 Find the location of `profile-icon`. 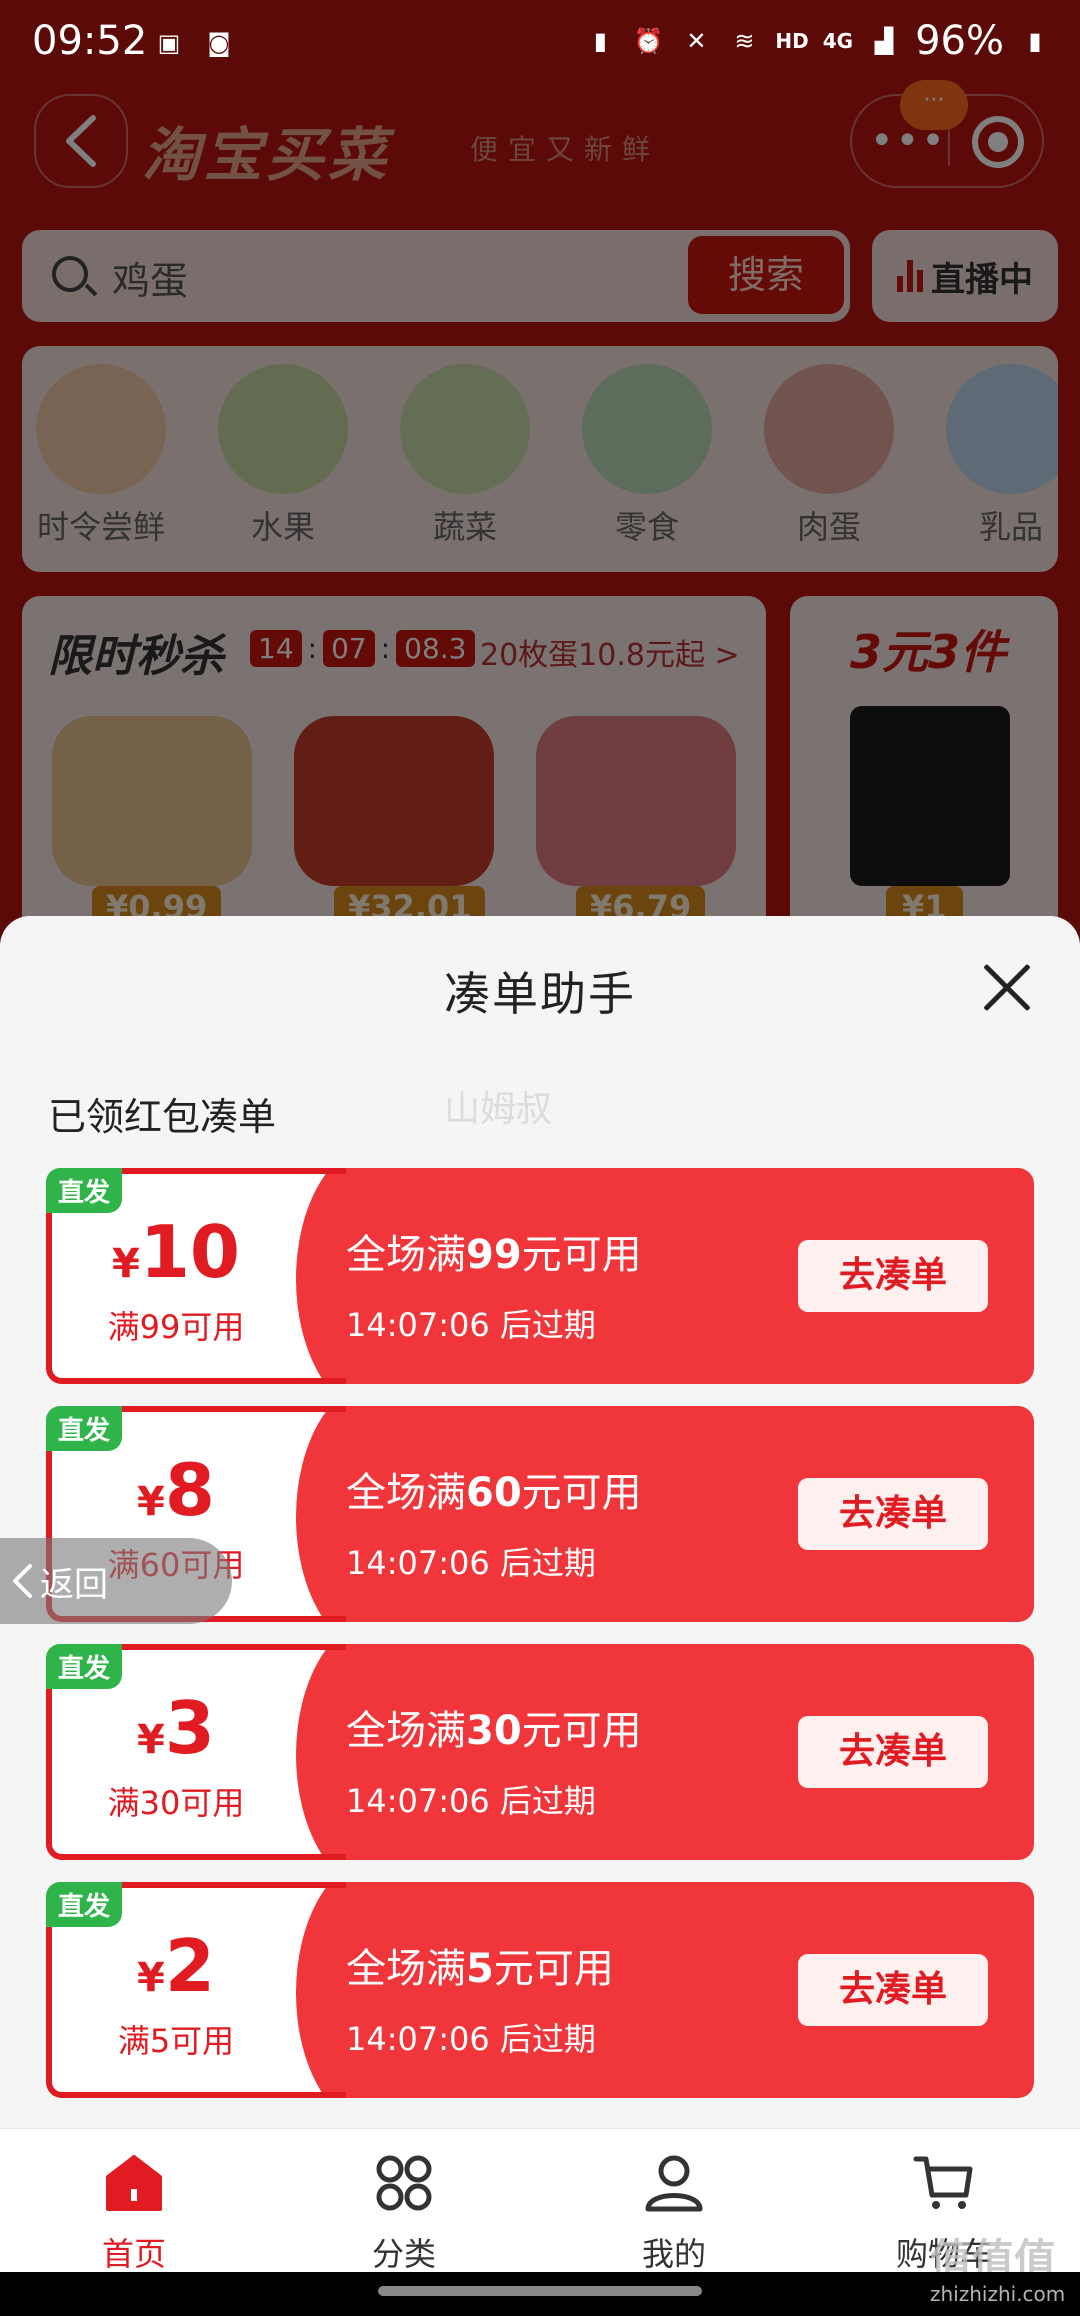

profile-icon is located at coordinates (674, 2183).